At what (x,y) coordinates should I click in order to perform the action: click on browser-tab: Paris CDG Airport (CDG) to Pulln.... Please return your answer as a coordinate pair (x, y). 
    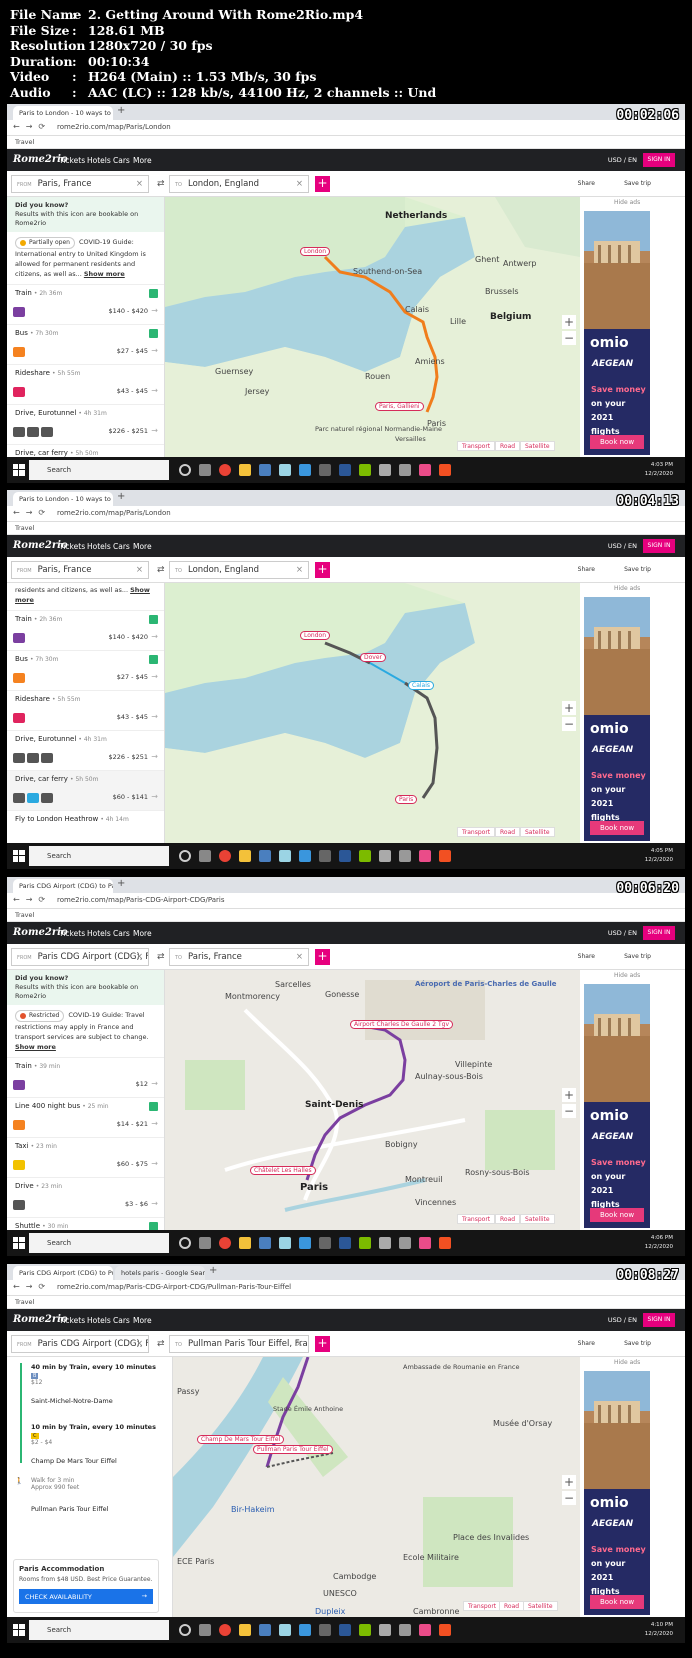
    Looking at the image, I should click on (63, 1273).